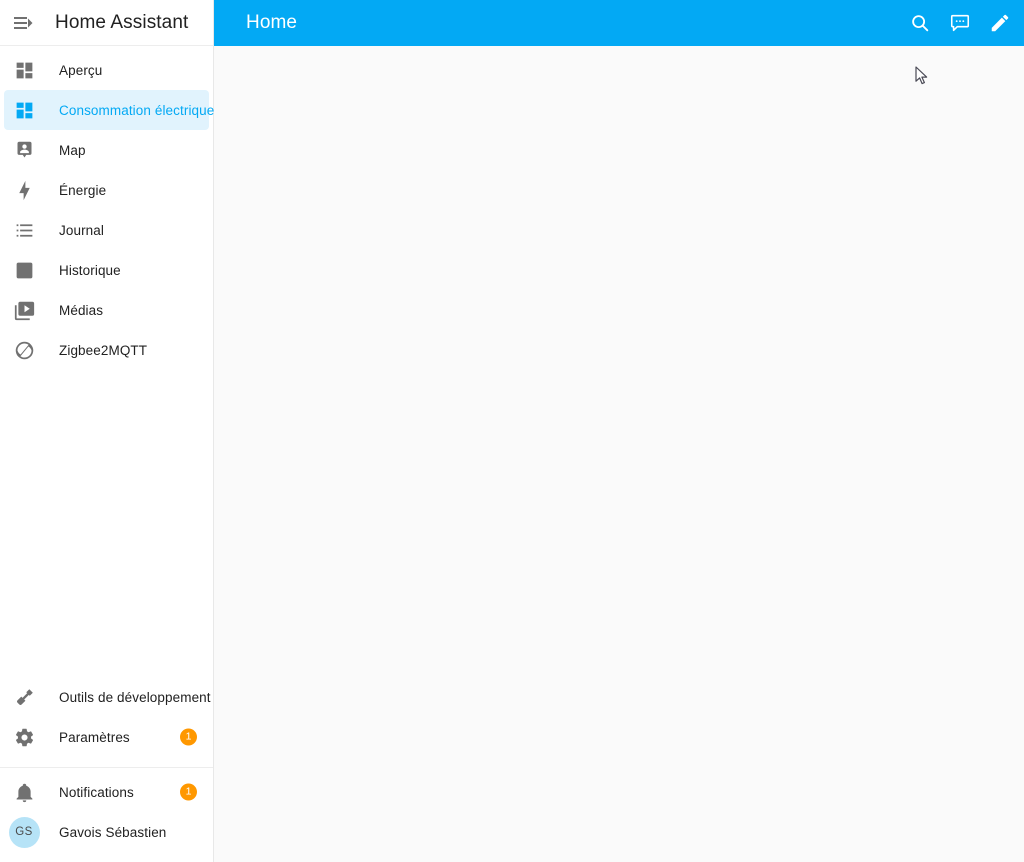 Image resolution: width=1024 pixels, height=862 pixels. Describe the element at coordinates (24, 350) in the screenshot. I see `zigbee-icon` at that location.